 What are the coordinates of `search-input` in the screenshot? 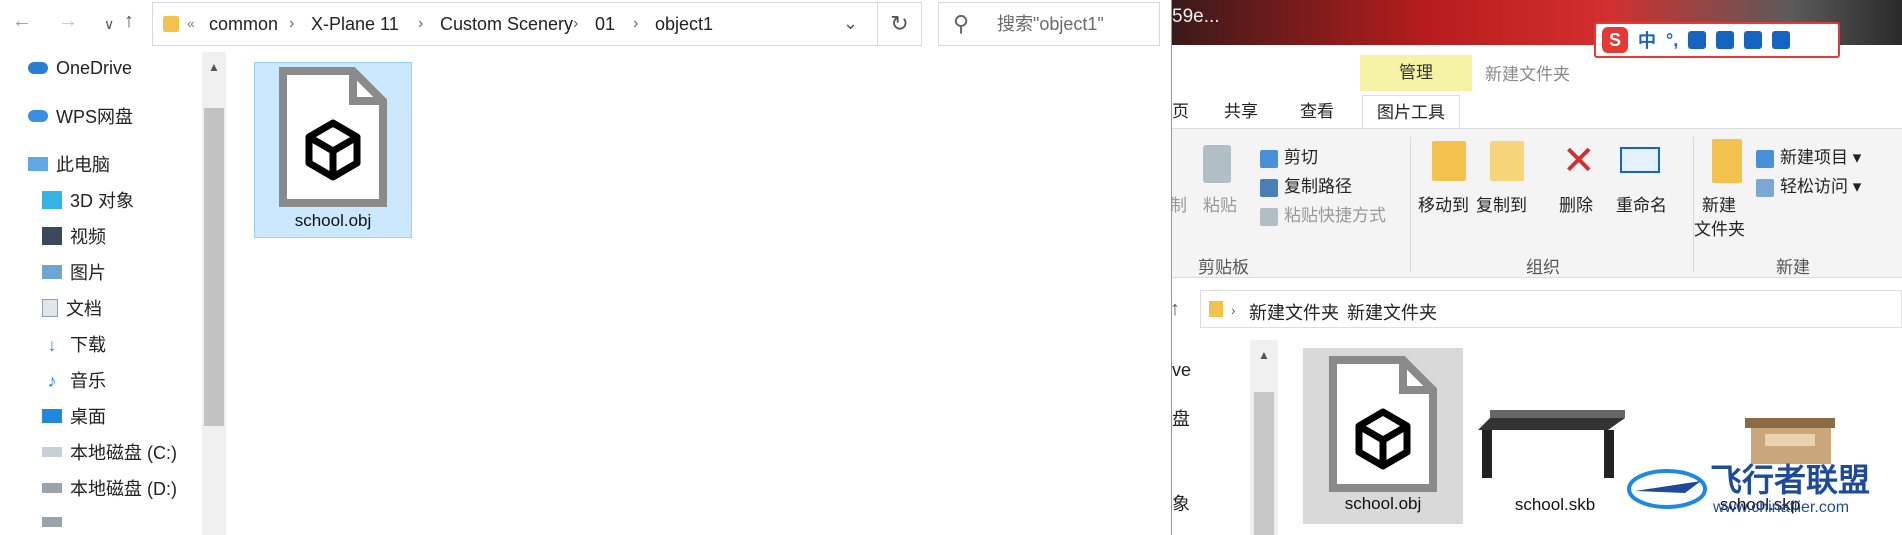 It's located at (1076, 24).